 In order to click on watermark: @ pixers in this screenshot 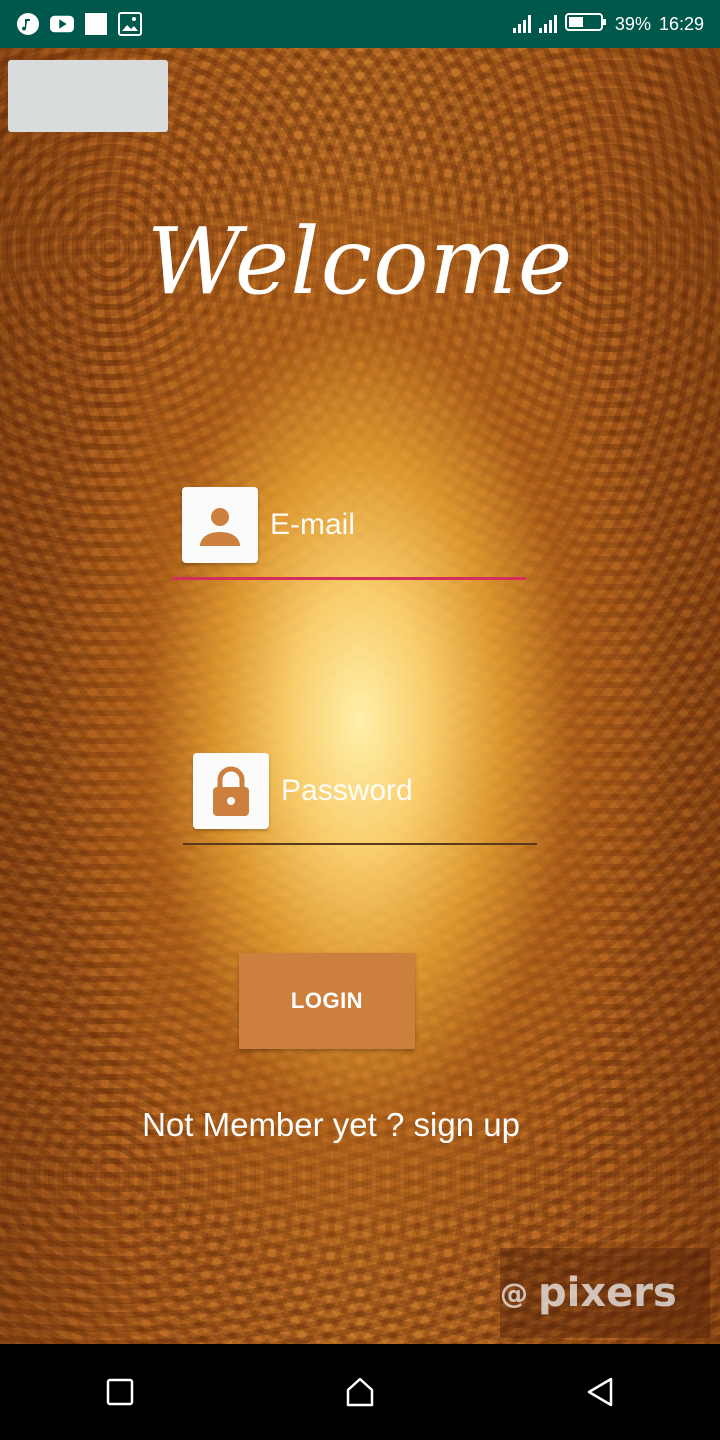, I will do `click(605, 1293)`.